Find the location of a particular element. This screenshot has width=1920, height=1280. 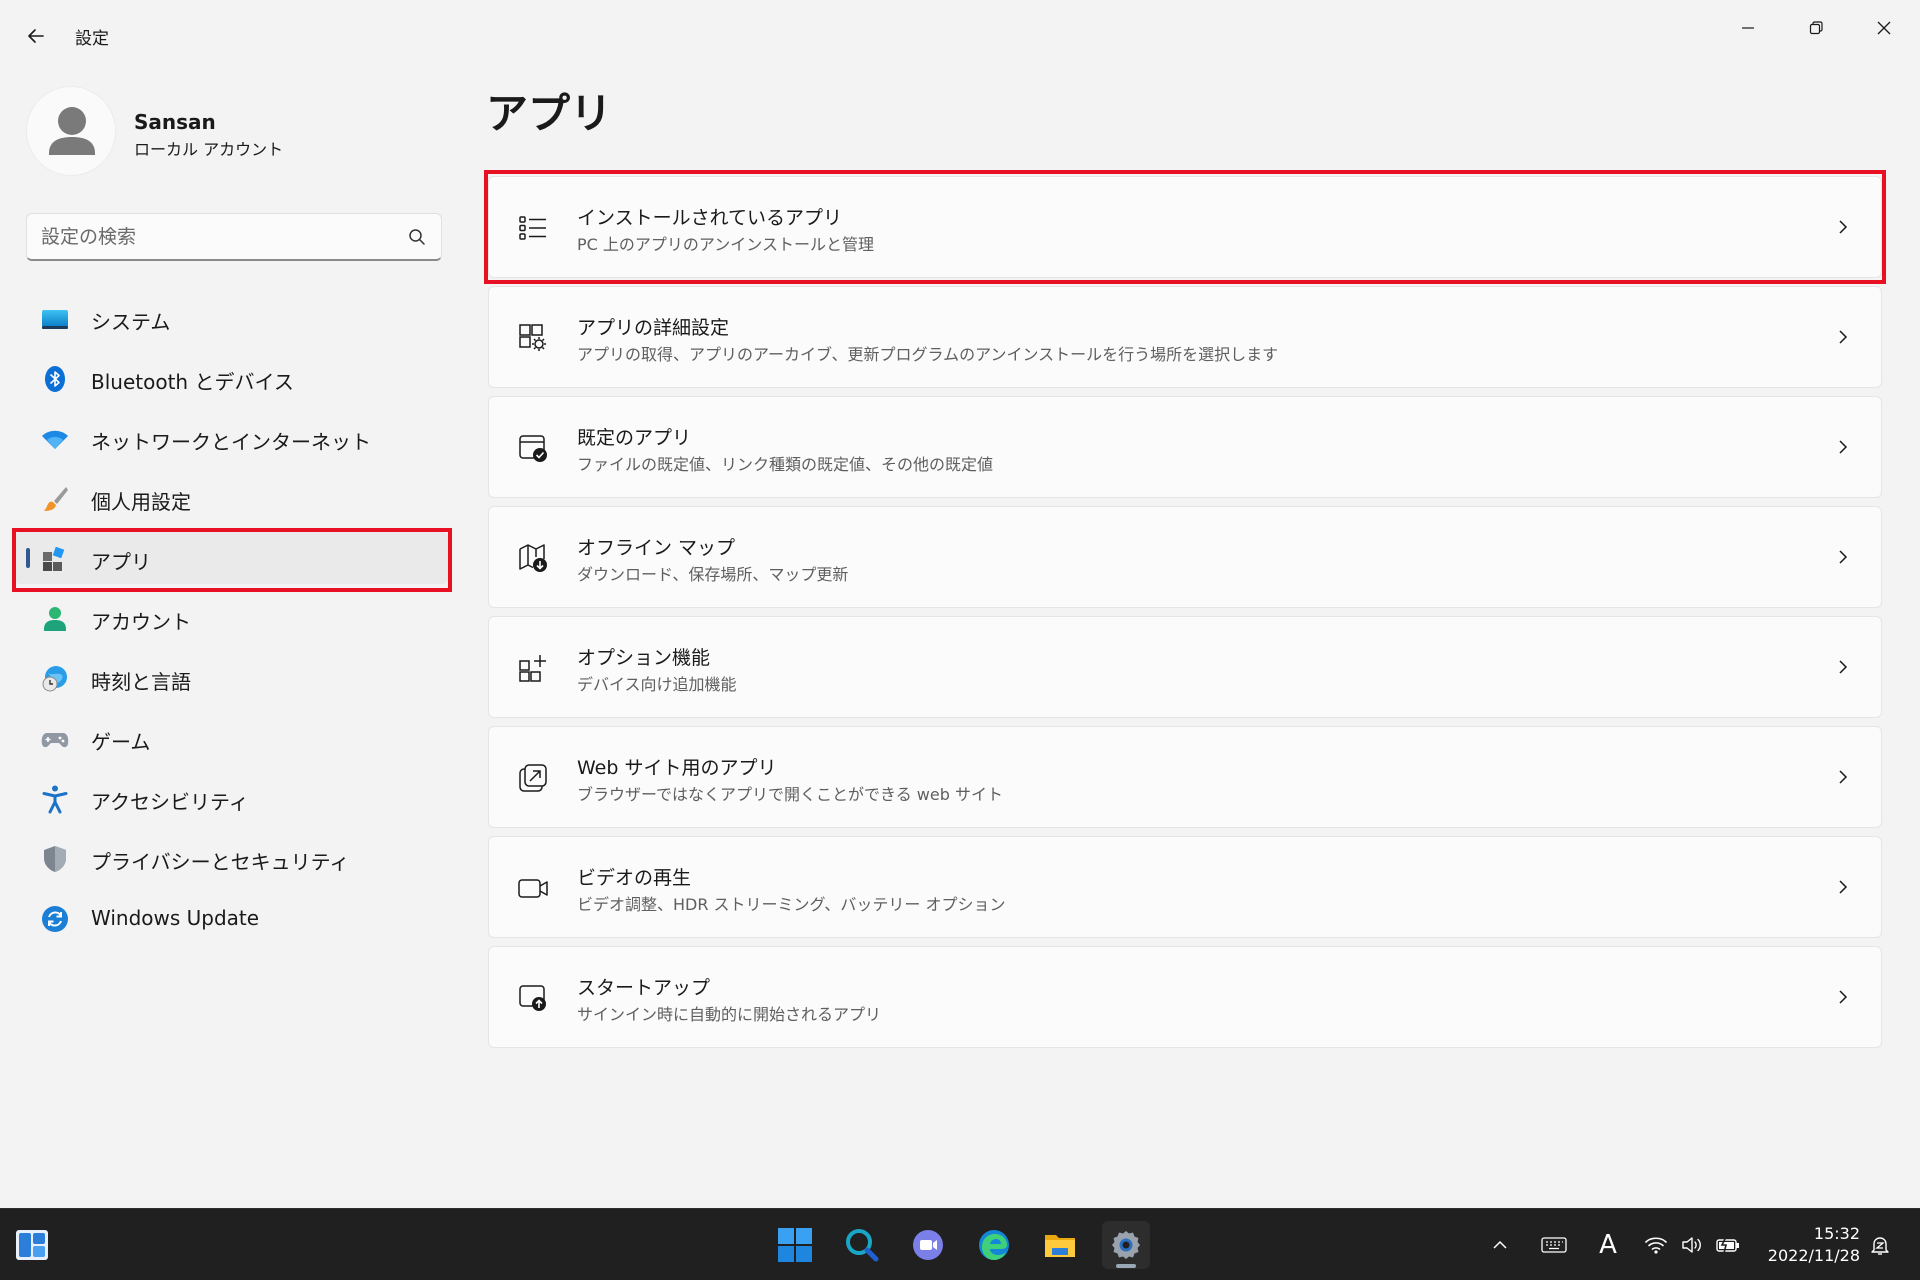

card-description: デバイス向け追加機能 is located at coordinates (657, 684).